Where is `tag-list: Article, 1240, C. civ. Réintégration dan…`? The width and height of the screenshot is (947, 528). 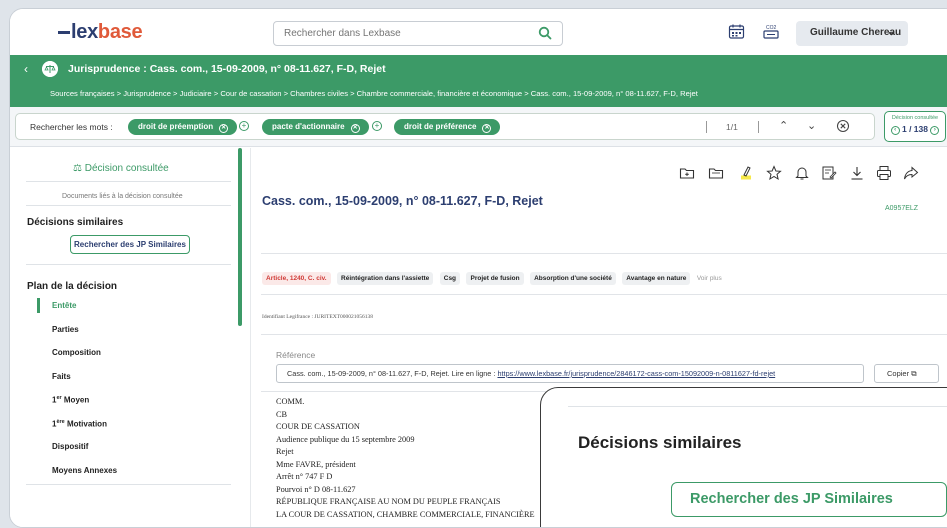 tag-list: Article, 1240, C. civ. Réintégration dan… is located at coordinates (492, 276).